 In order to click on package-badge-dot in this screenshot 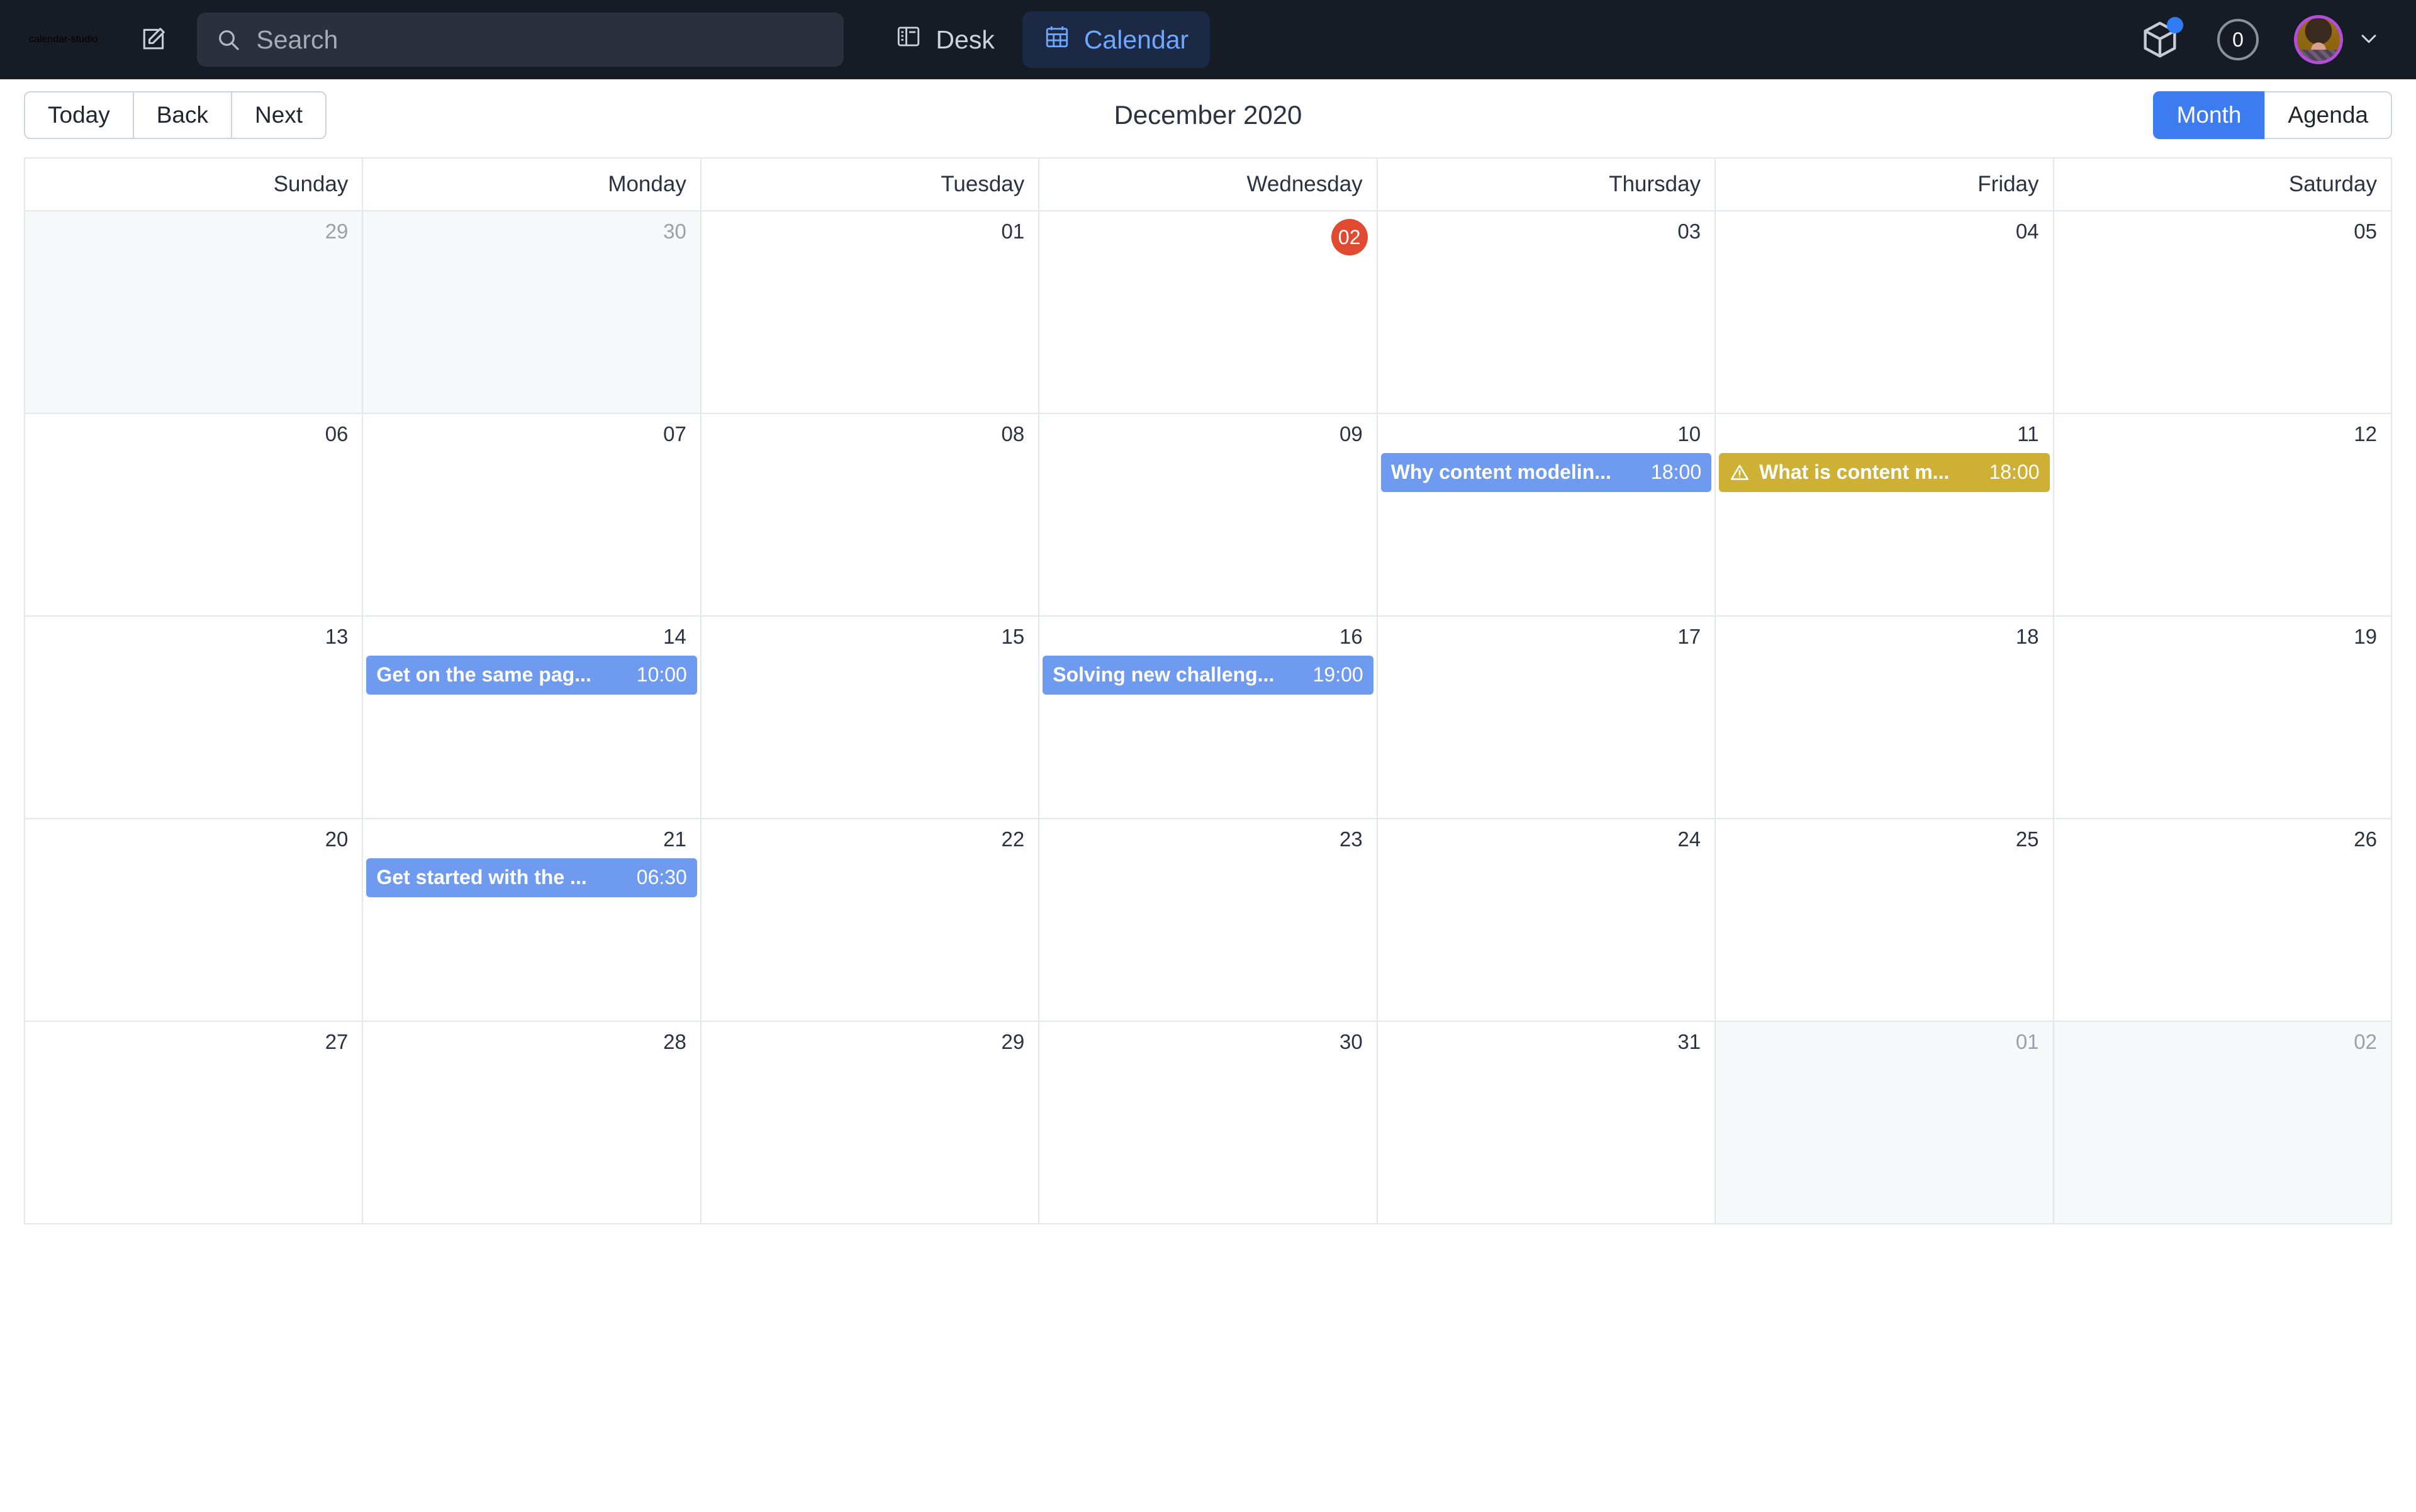, I will do `click(2175, 25)`.